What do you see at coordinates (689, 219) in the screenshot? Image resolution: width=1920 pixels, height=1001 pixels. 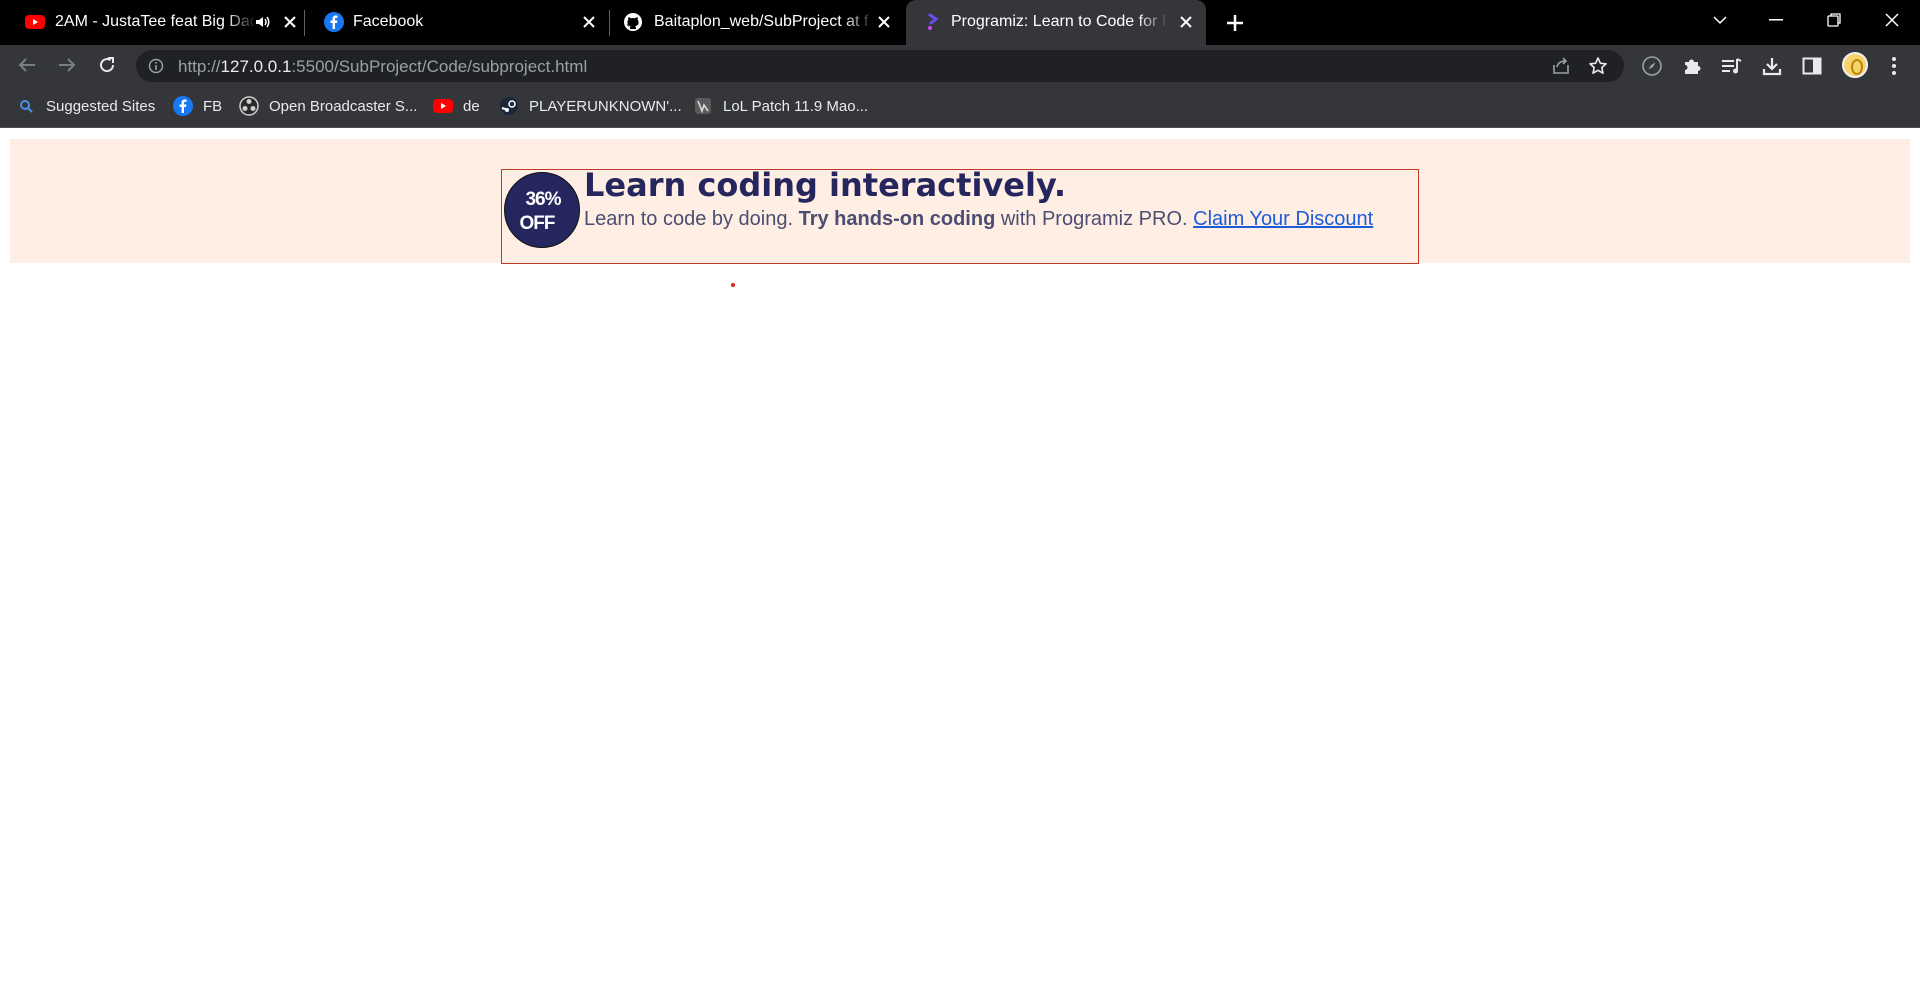 I see `subline-text: Learn to code by doing.` at bounding box center [689, 219].